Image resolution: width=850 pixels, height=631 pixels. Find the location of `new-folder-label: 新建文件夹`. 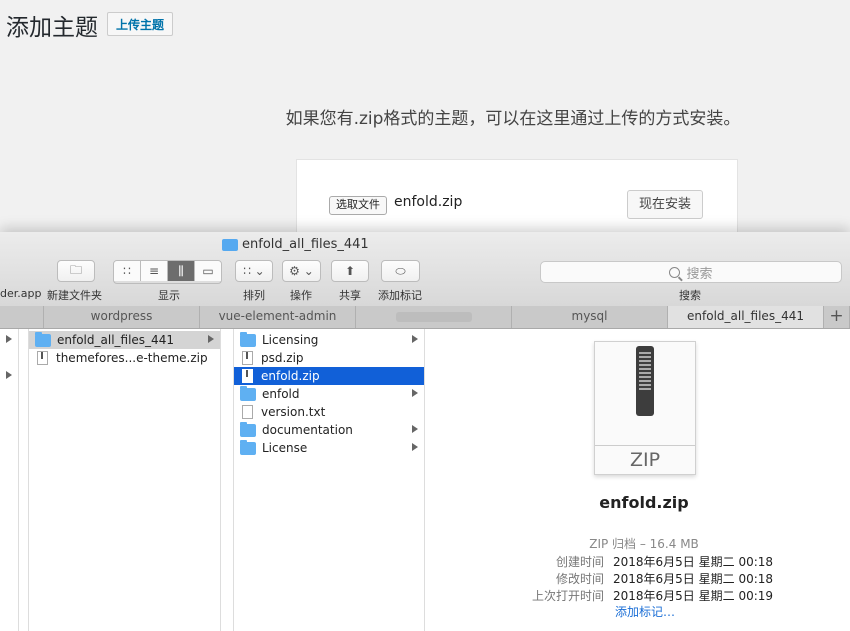

new-folder-label: 新建文件夹 is located at coordinates (74, 295).